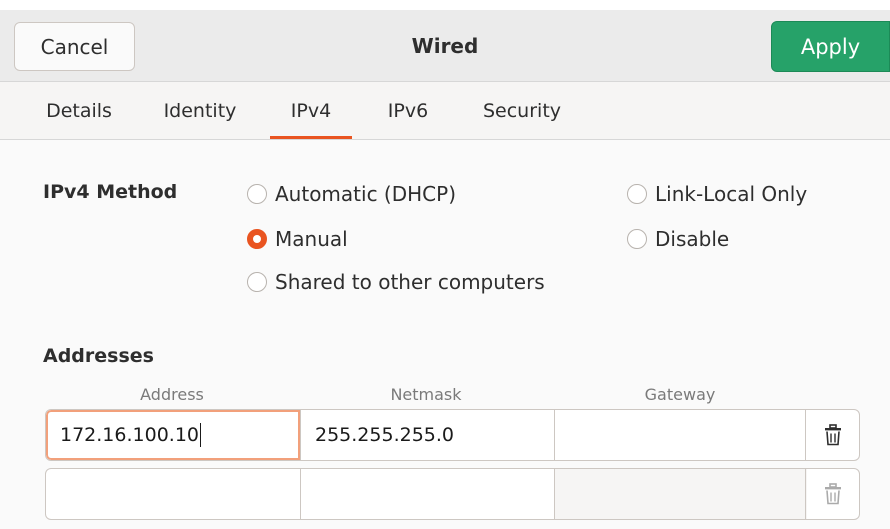 This screenshot has height=529, width=890. I want to click on address-input-empty, so click(173, 494).